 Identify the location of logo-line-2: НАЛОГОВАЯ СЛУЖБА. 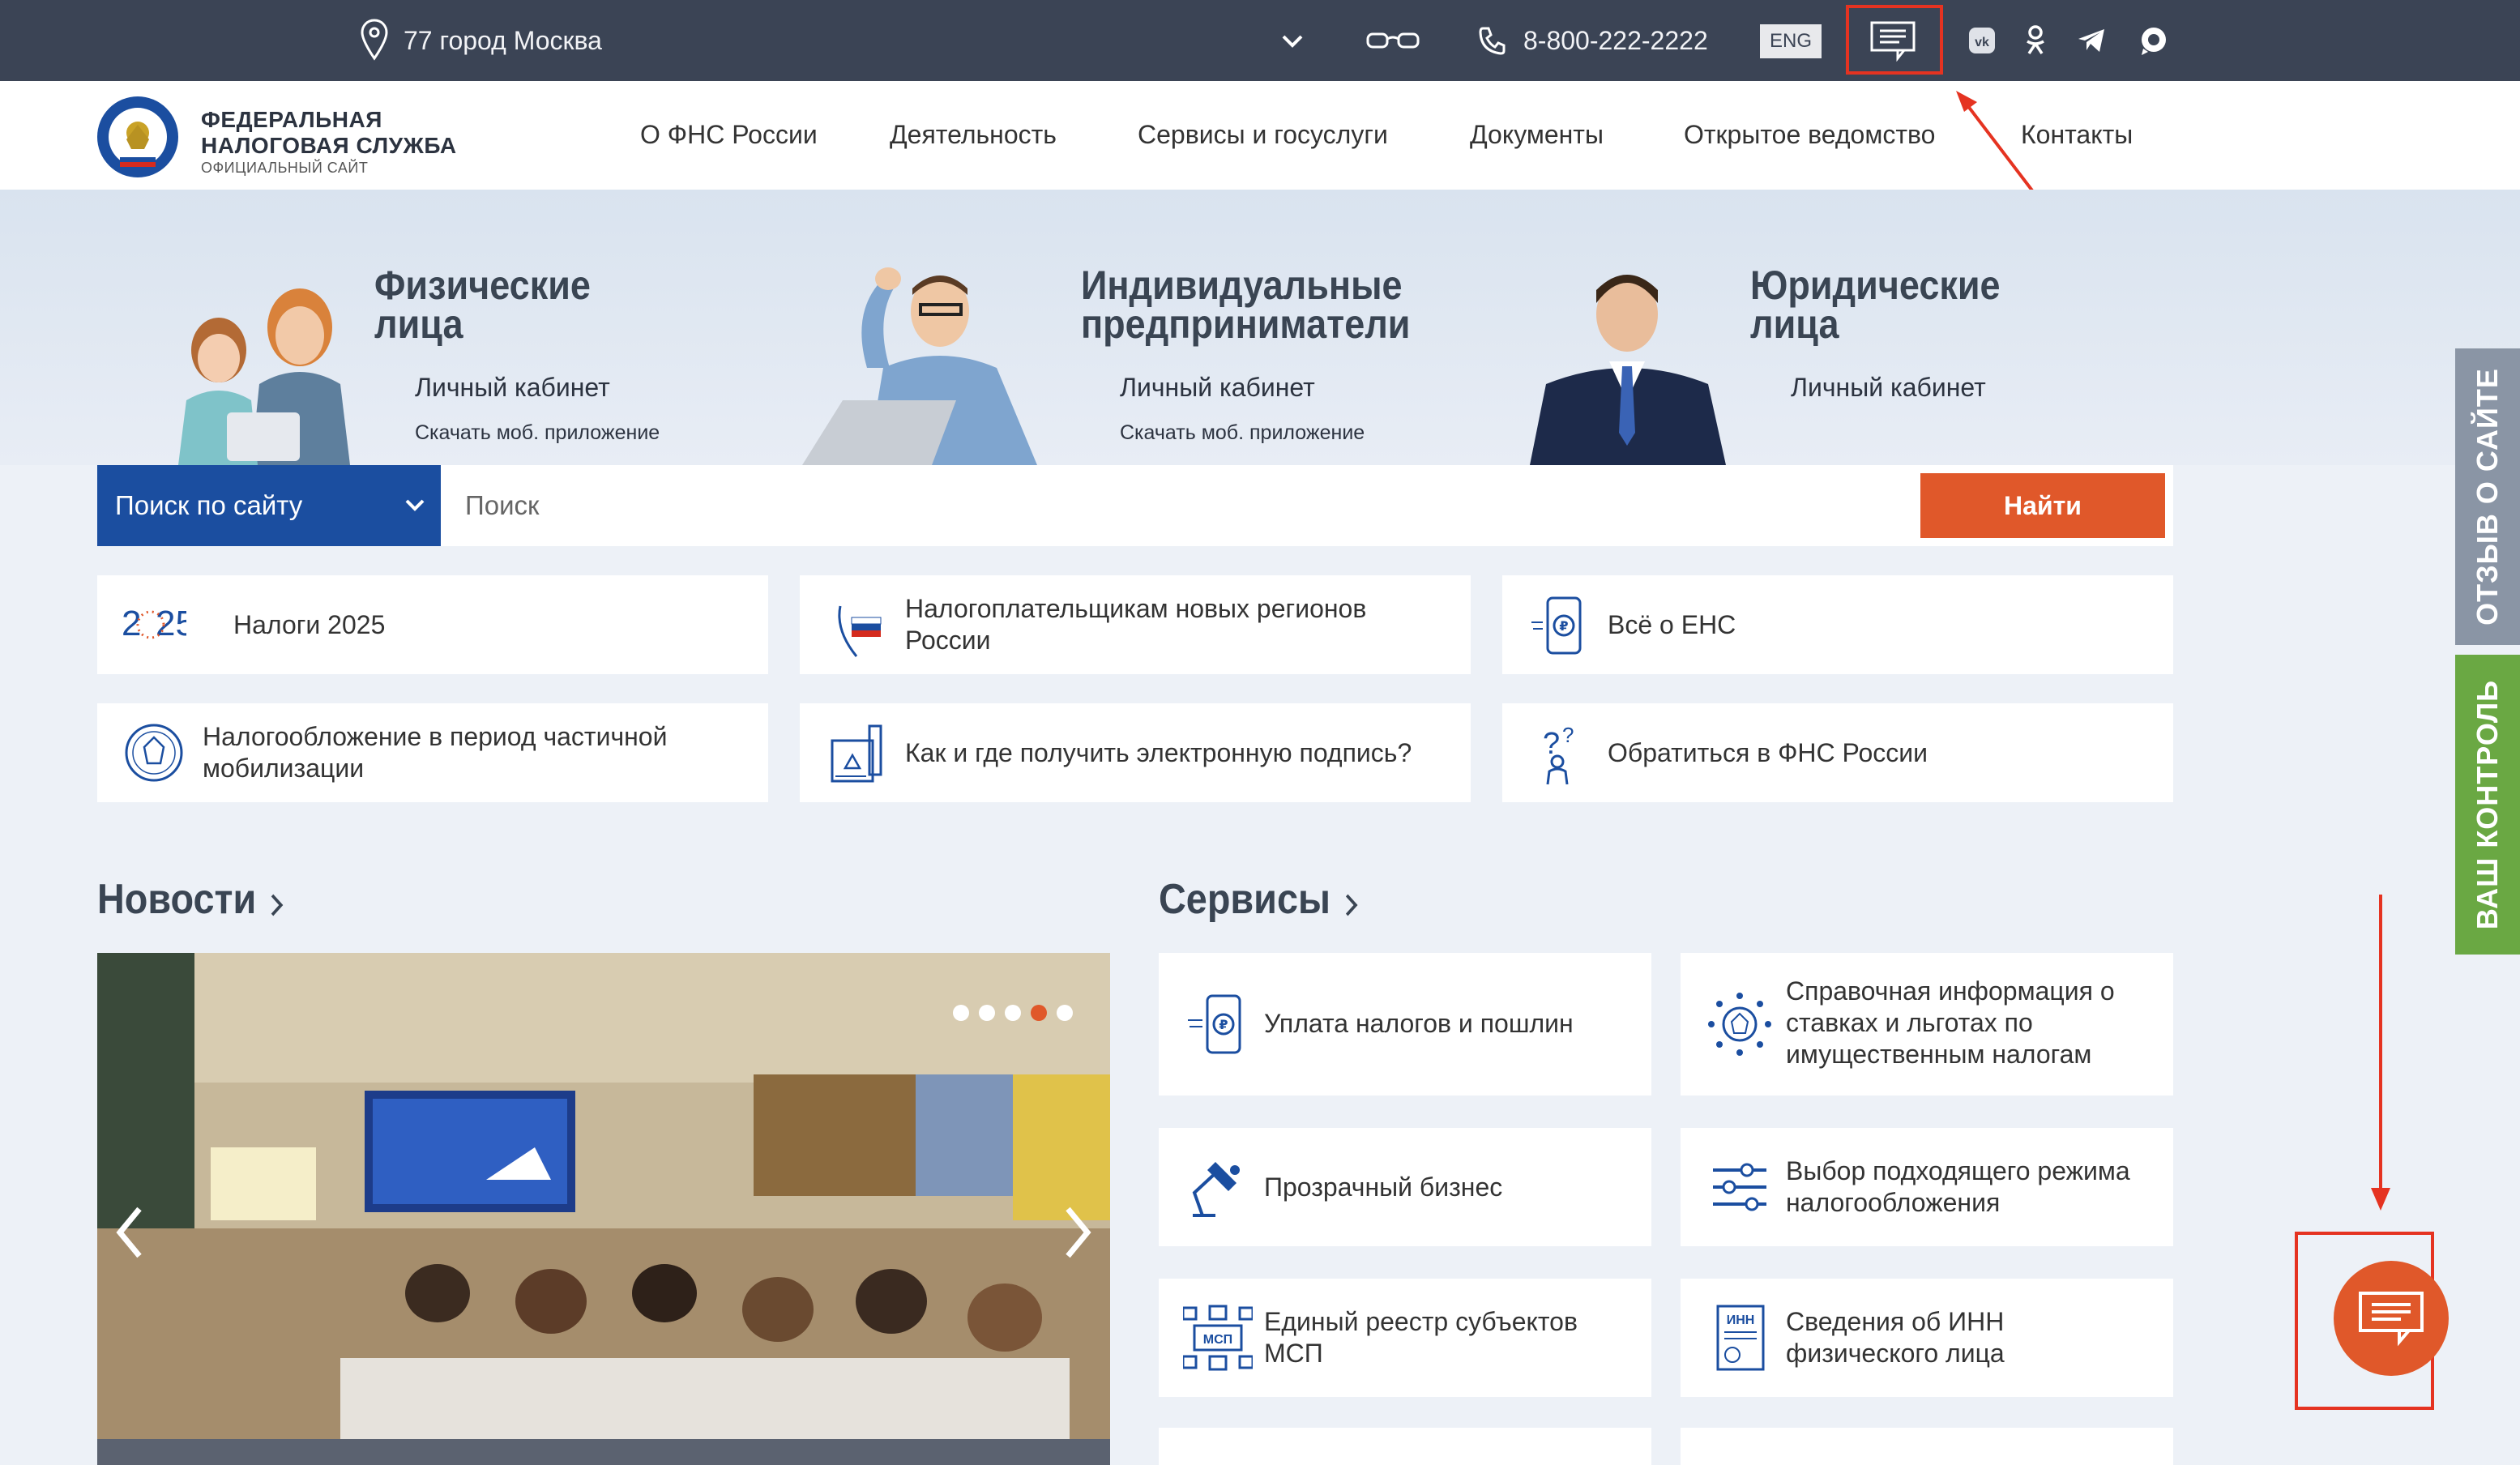
(329, 146).